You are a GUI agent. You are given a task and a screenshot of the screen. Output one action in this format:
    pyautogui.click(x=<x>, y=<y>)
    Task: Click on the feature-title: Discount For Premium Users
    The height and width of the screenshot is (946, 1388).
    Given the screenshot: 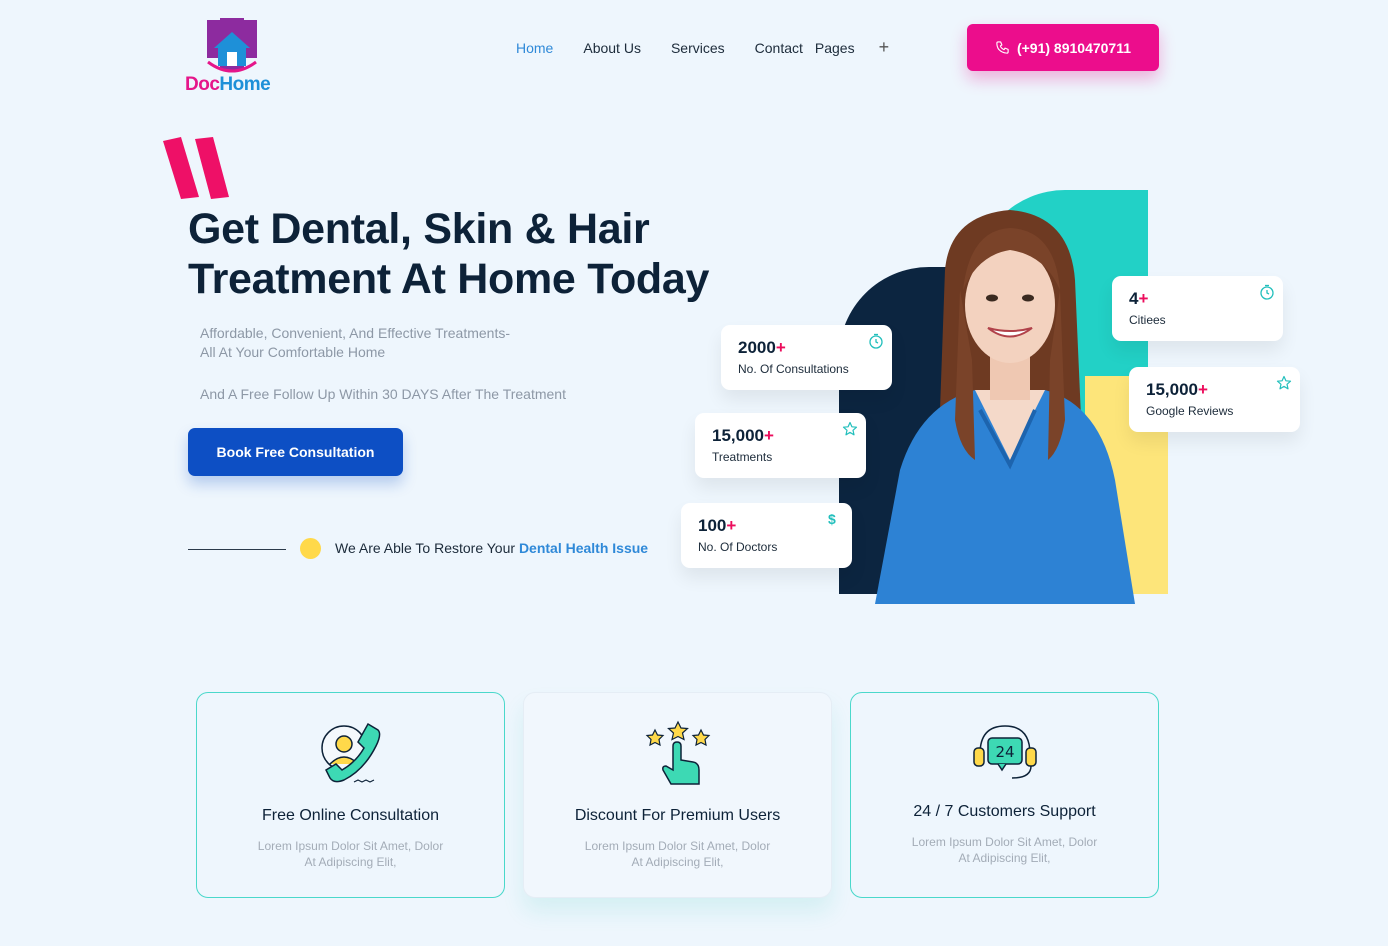 What is the action you would take?
    pyautogui.click(x=677, y=815)
    